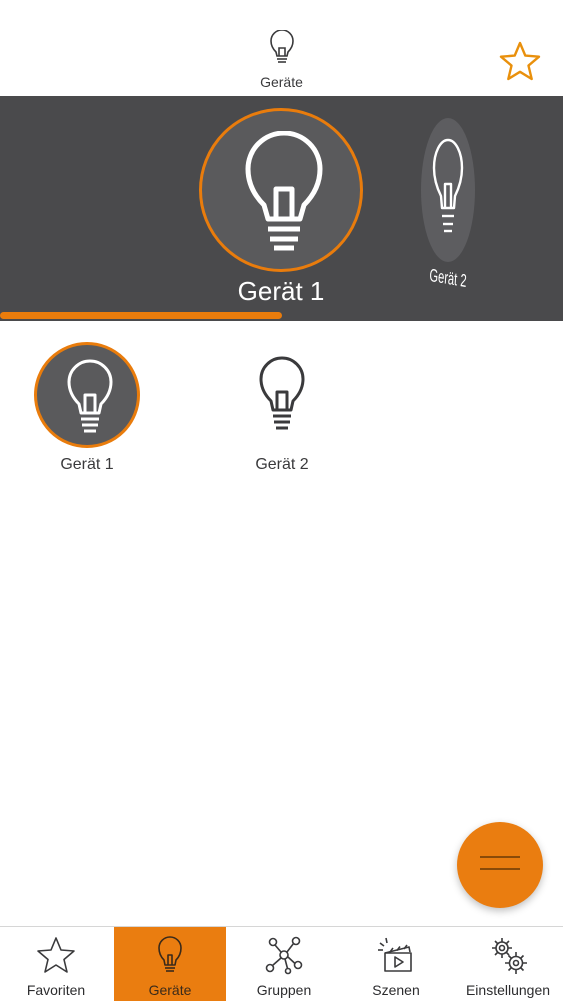 Image resolution: width=563 pixels, height=1001 pixels. Describe the element at coordinates (500, 869) in the screenshot. I see `menu-icon-line` at that location.